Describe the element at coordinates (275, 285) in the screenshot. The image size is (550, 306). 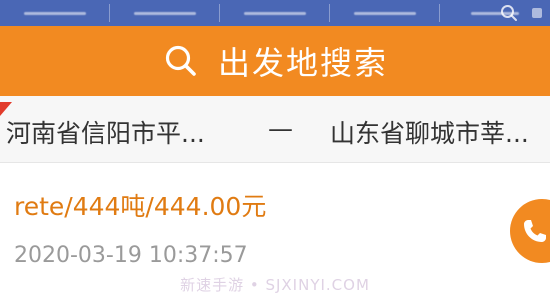
I see `watermark: 新速手游 • SJXINYI.COM` at that location.